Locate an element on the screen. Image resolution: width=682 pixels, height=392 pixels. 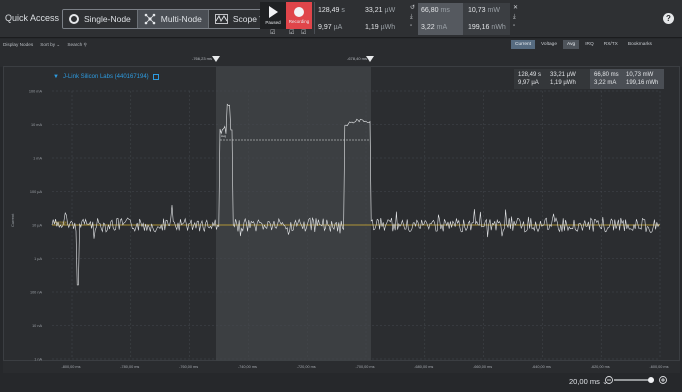
y-tick-label: 10 nA is located at coordinates (37, 326).